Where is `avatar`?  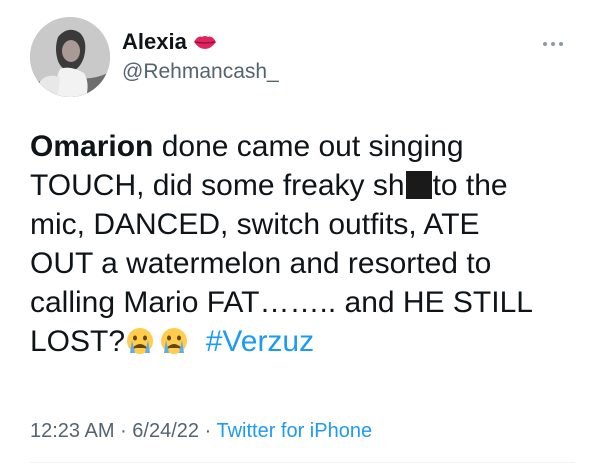
avatar is located at coordinates (70, 57).